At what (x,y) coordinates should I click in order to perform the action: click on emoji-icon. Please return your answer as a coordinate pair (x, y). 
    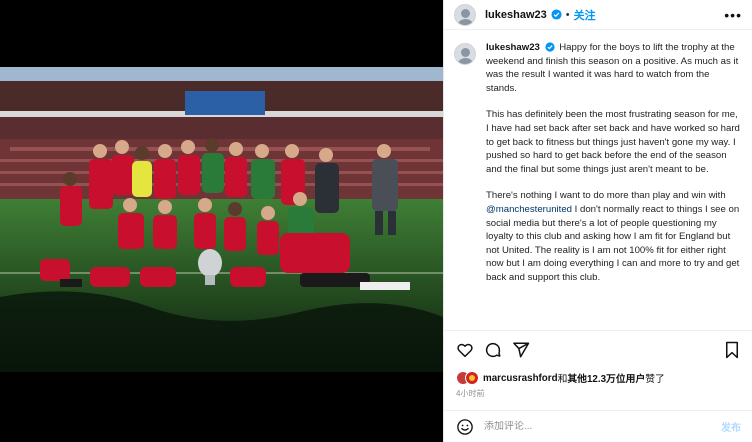
    Looking at the image, I should click on (465, 427).